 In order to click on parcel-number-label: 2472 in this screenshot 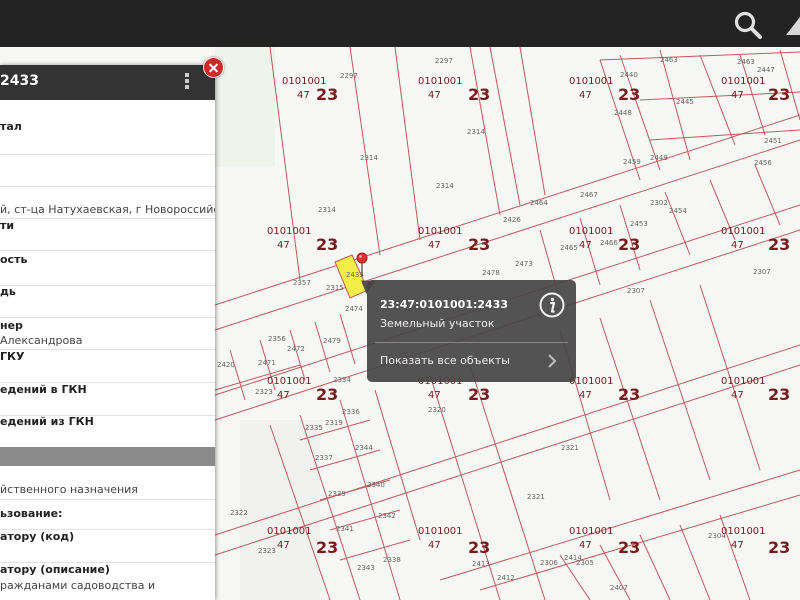, I will do `click(296, 349)`.